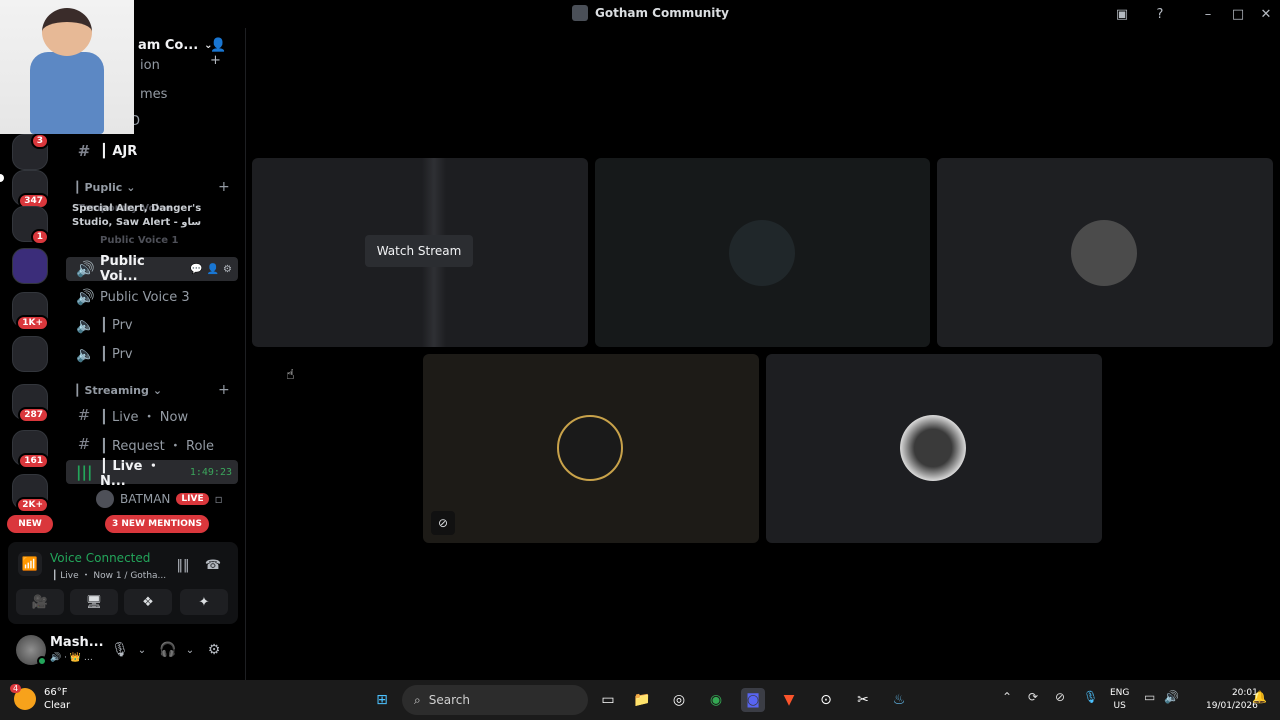 Image resolution: width=1280 pixels, height=720 pixels. Describe the element at coordinates (1090, 697) in the screenshot. I see `microphone-tray-icon: 🎙` at that location.